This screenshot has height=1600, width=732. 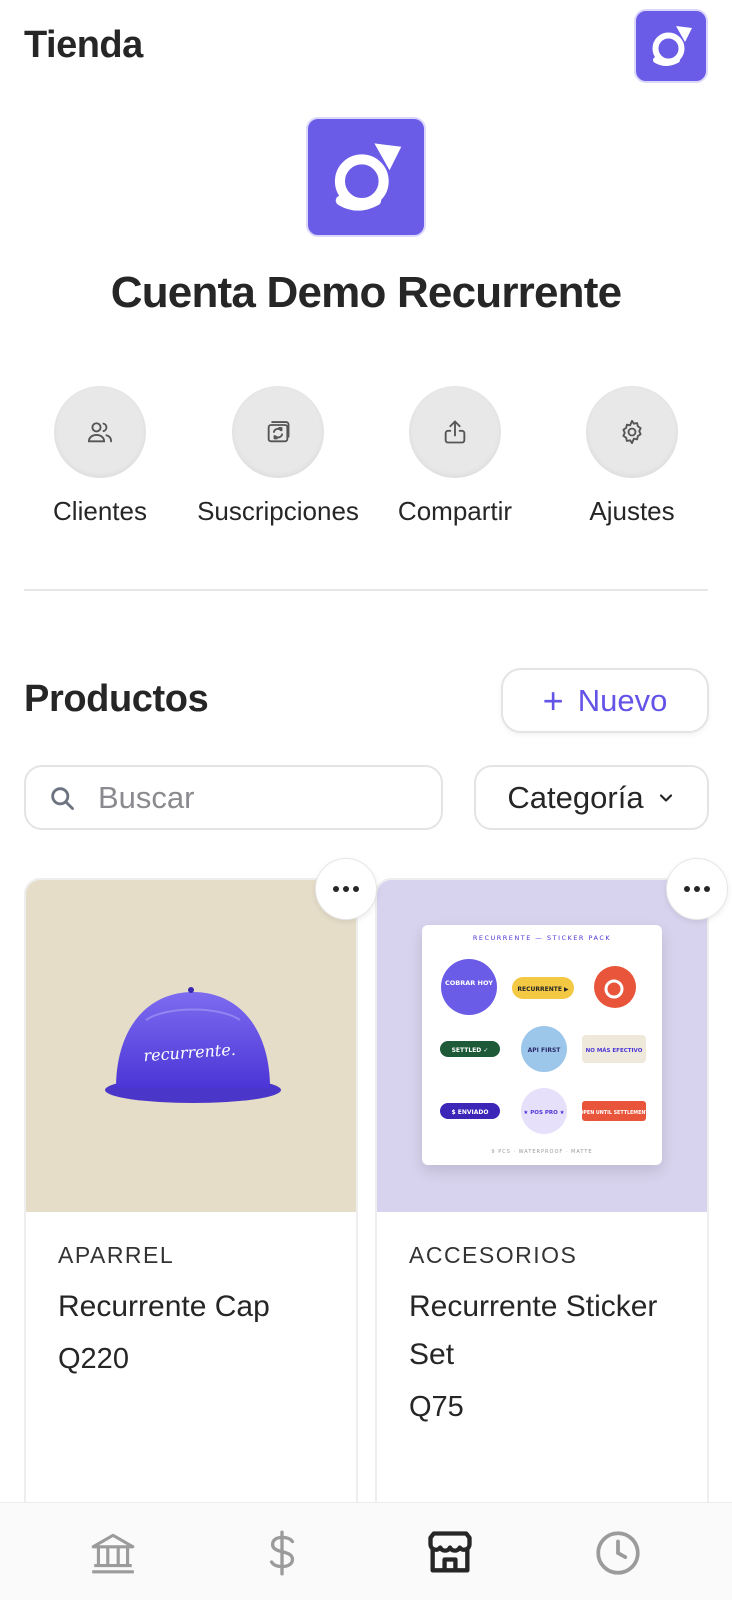 I want to click on new-product-button: + Nuevo, so click(x=605, y=700).